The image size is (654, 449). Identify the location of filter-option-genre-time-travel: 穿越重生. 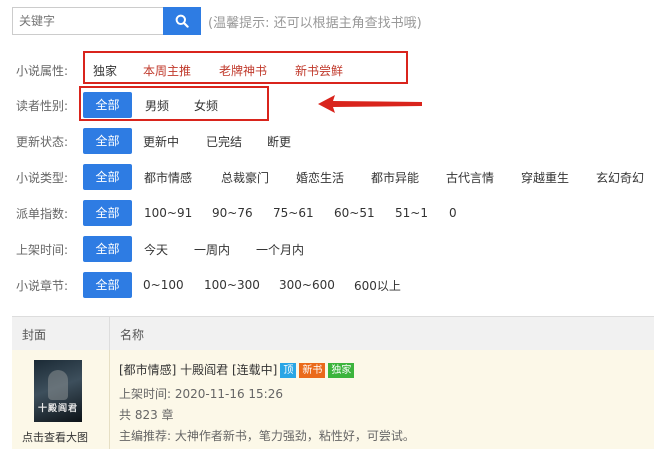
(545, 177).